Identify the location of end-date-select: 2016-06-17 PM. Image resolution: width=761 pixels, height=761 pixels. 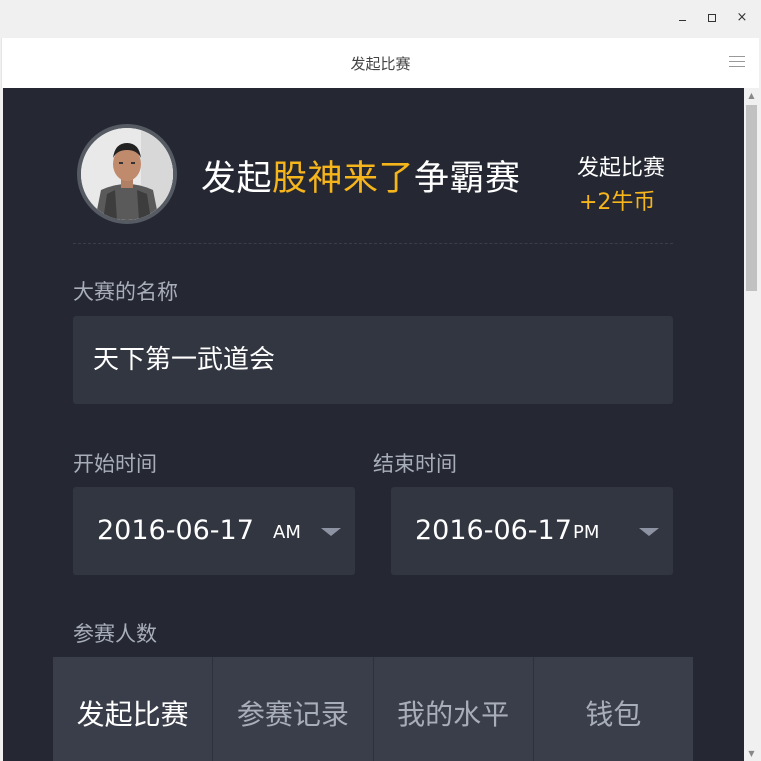
(532, 531).